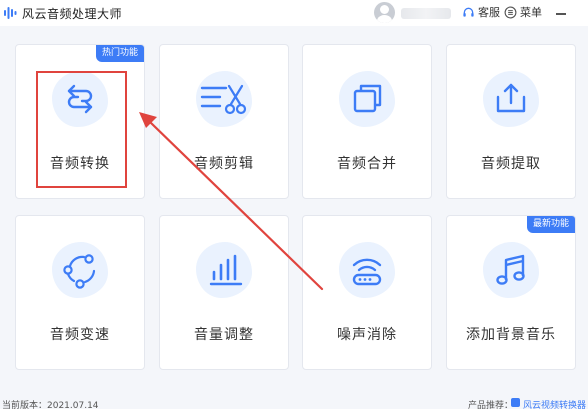 This screenshot has height=409, width=588. What do you see at coordinates (468, 12) in the screenshot?
I see `headset-icon` at bounding box center [468, 12].